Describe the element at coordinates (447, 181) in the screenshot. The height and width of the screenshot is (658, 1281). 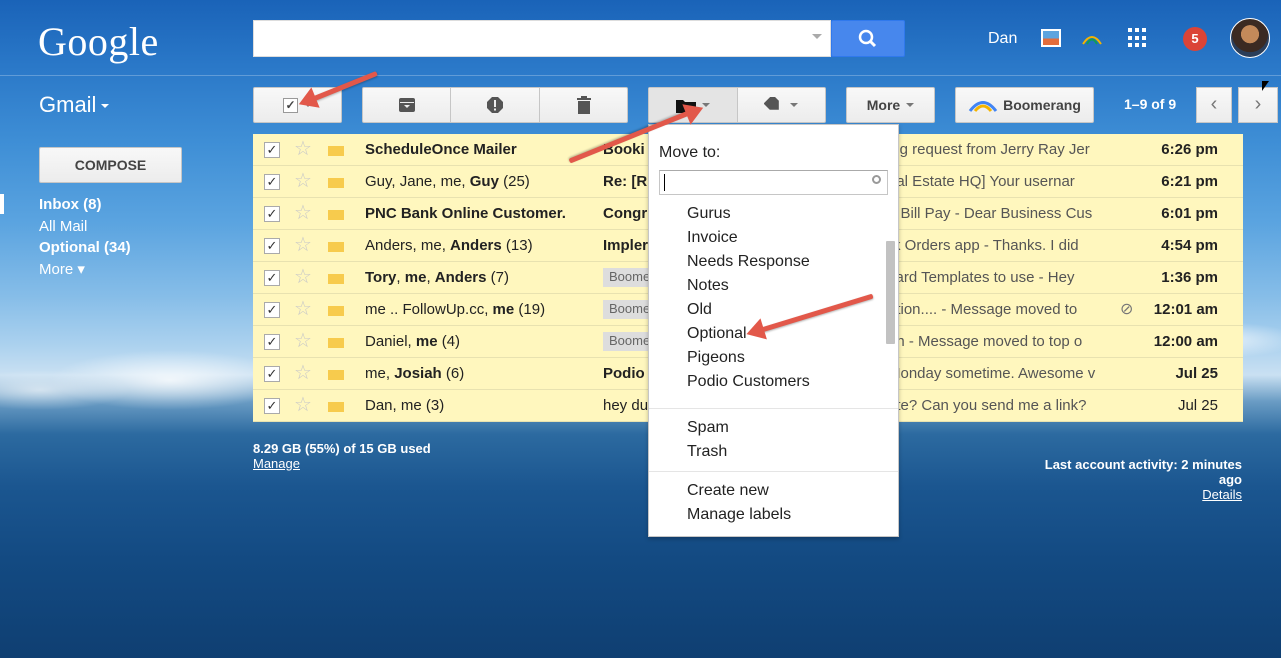
I see `email-sender: Guy, Jane, me, Guy (25)` at that location.